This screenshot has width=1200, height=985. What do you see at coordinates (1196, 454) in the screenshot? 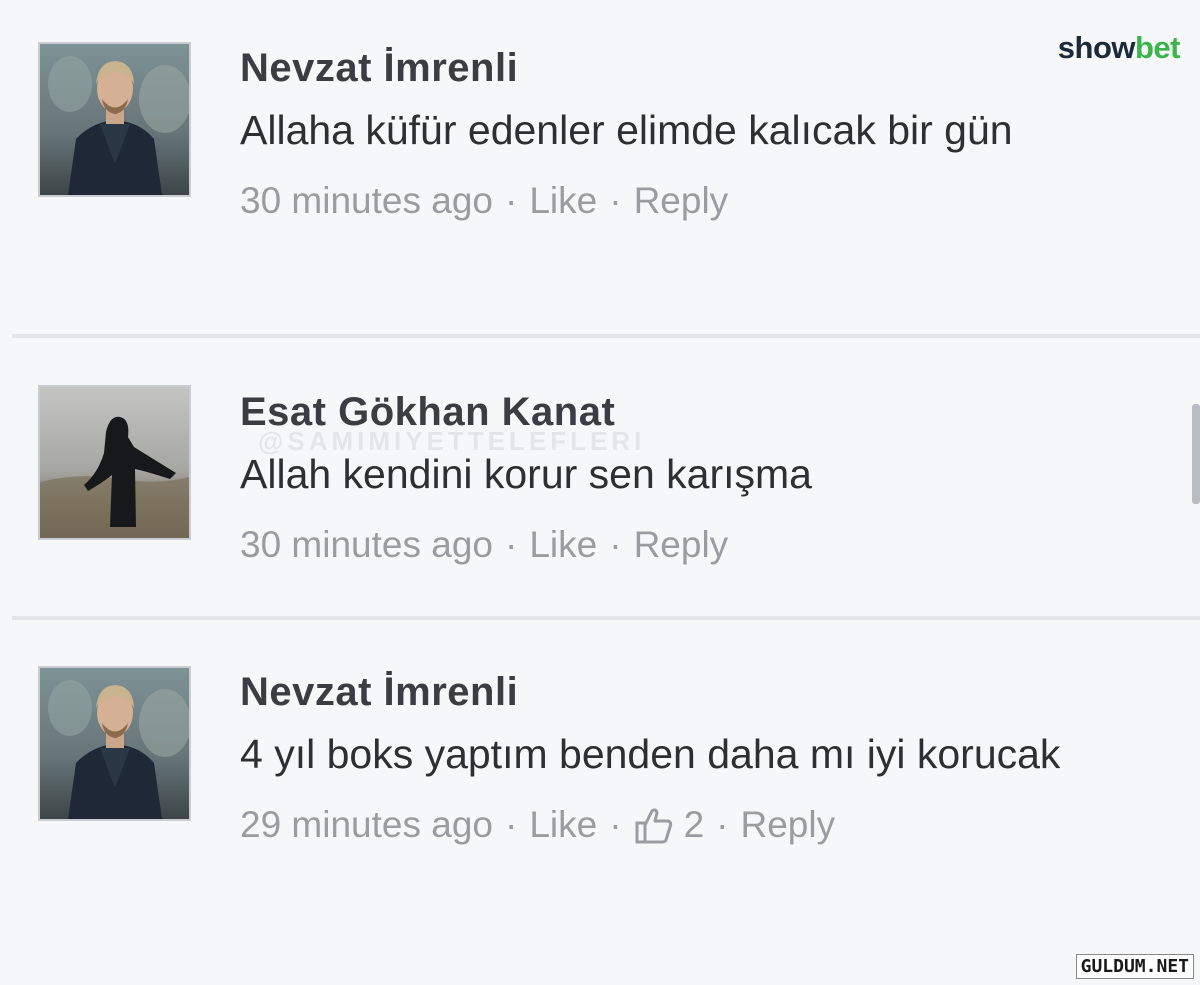
I see `scrollbar` at bounding box center [1196, 454].